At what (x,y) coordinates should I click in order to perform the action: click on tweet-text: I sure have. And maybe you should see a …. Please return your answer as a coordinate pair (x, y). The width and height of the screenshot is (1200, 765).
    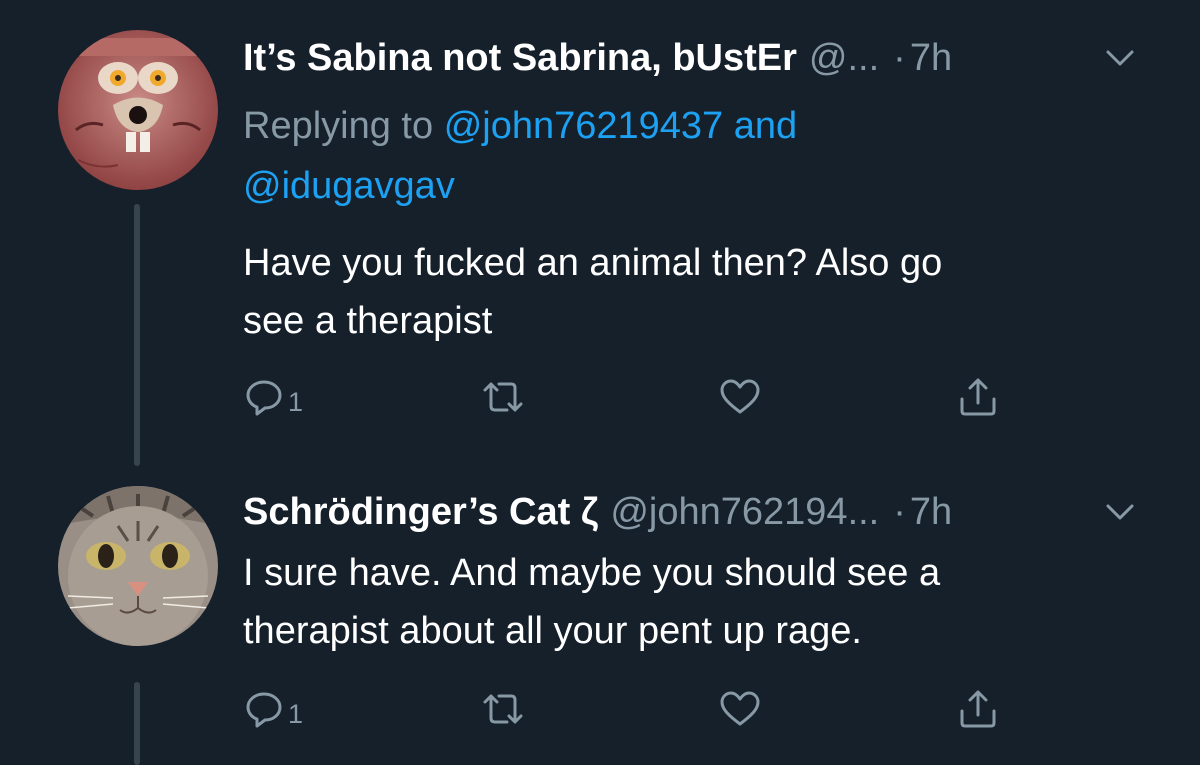
    Looking at the image, I should click on (693, 602).